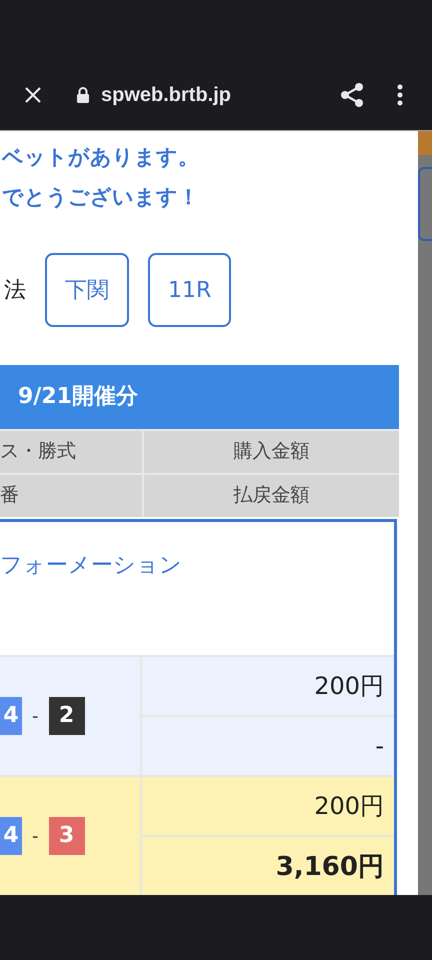  What do you see at coordinates (166, 95) in the screenshot?
I see `url-text: spweb.brtb.jp` at bounding box center [166, 95].